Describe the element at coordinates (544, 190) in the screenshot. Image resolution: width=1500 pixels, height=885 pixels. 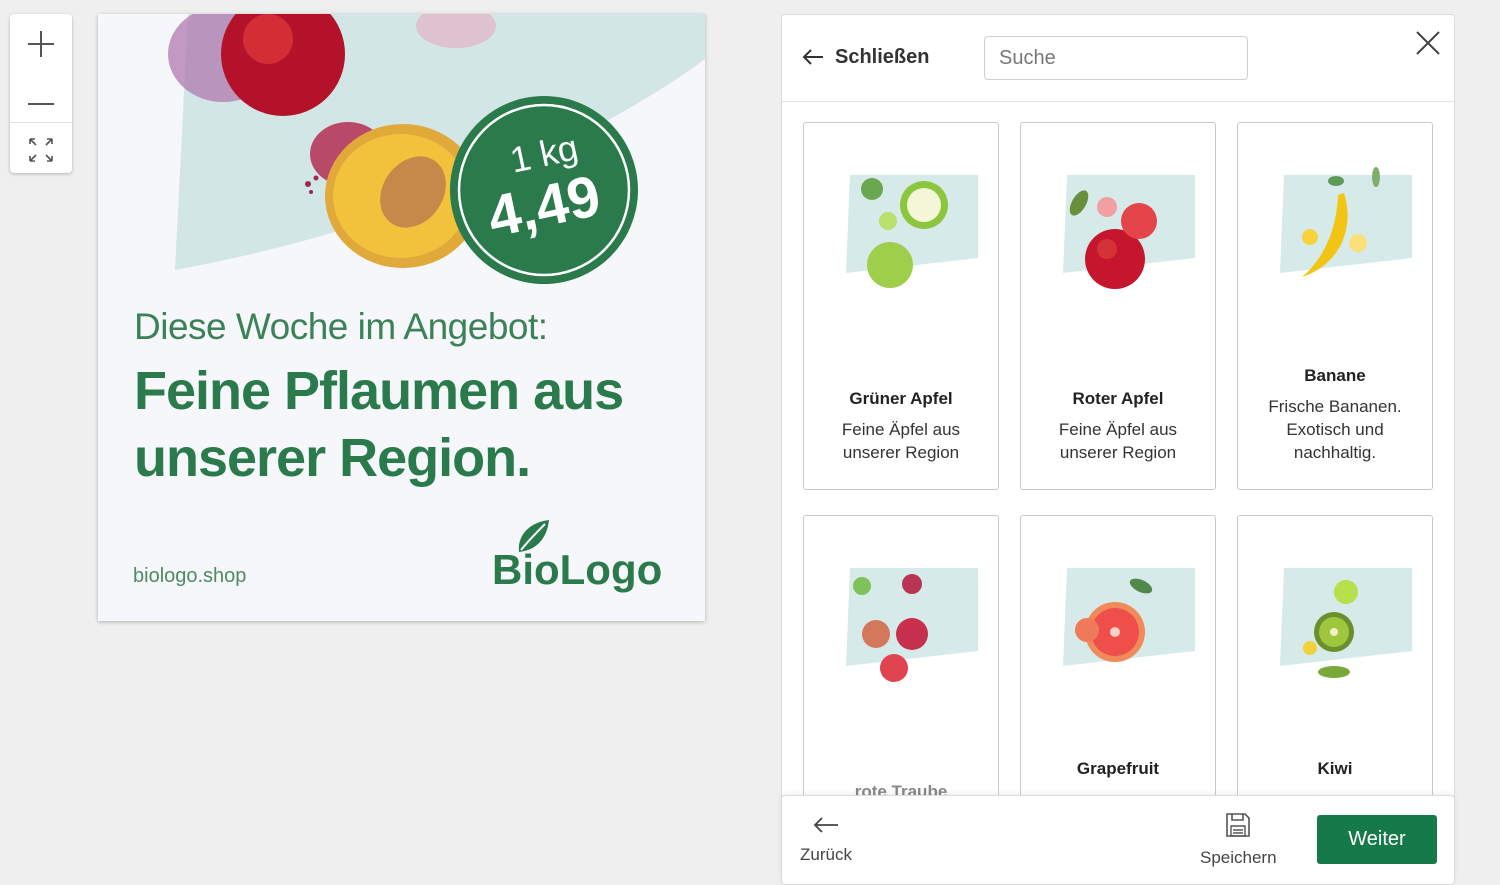
I see `price-badge: 1 kg 4,49` at that location.